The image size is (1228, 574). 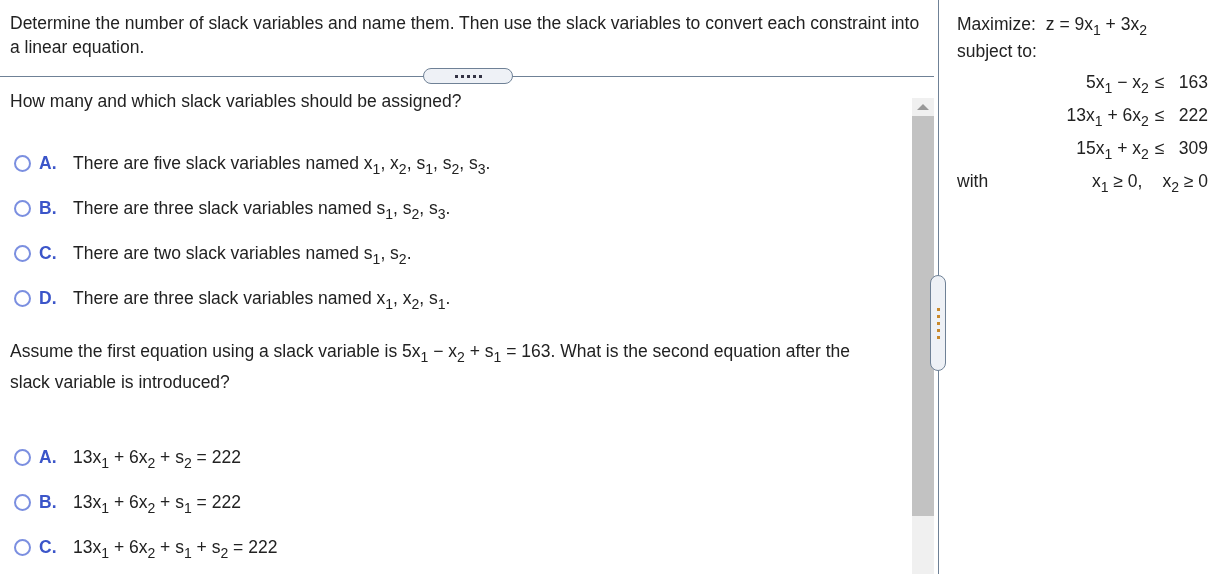 I want to click on option-text: 13x$_{1}$ + 6x$_{2}$ + s$_{2}$ = 222, so click(x=157, y=457).